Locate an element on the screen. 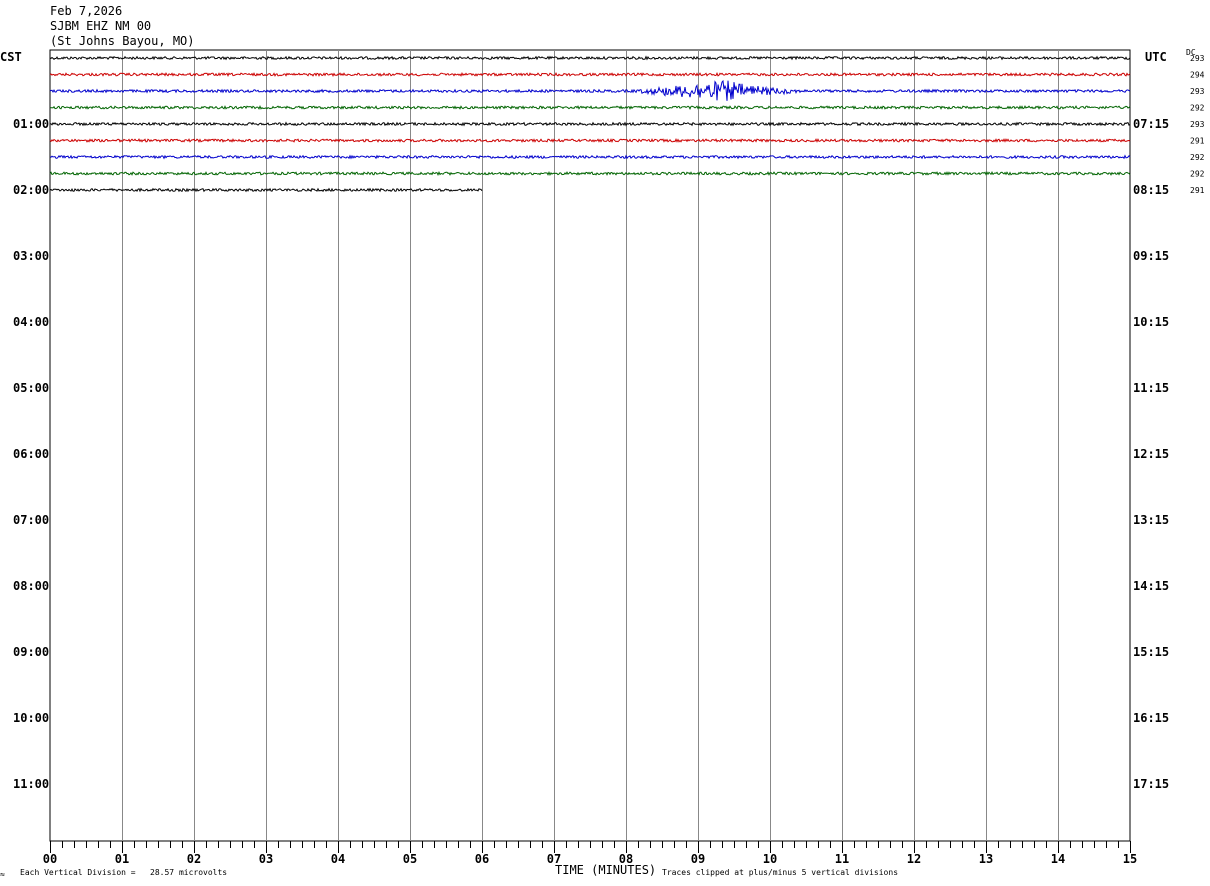 Image resolution: width=1210 pixels, height=886 pixels. right-hour-label: 08:15 is located at coordinates (1151, 190).